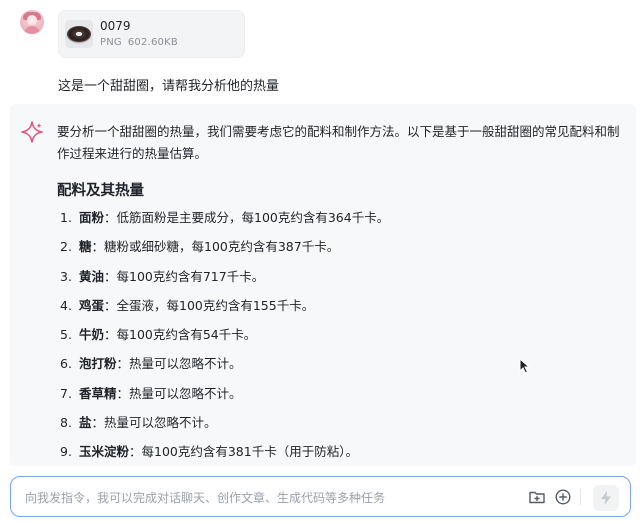  What do you see at coordinates (151, 34) in the screenshot?
I see `attachment-card: 0079 PNG 602.60KB` at bounding box center [151, 34].